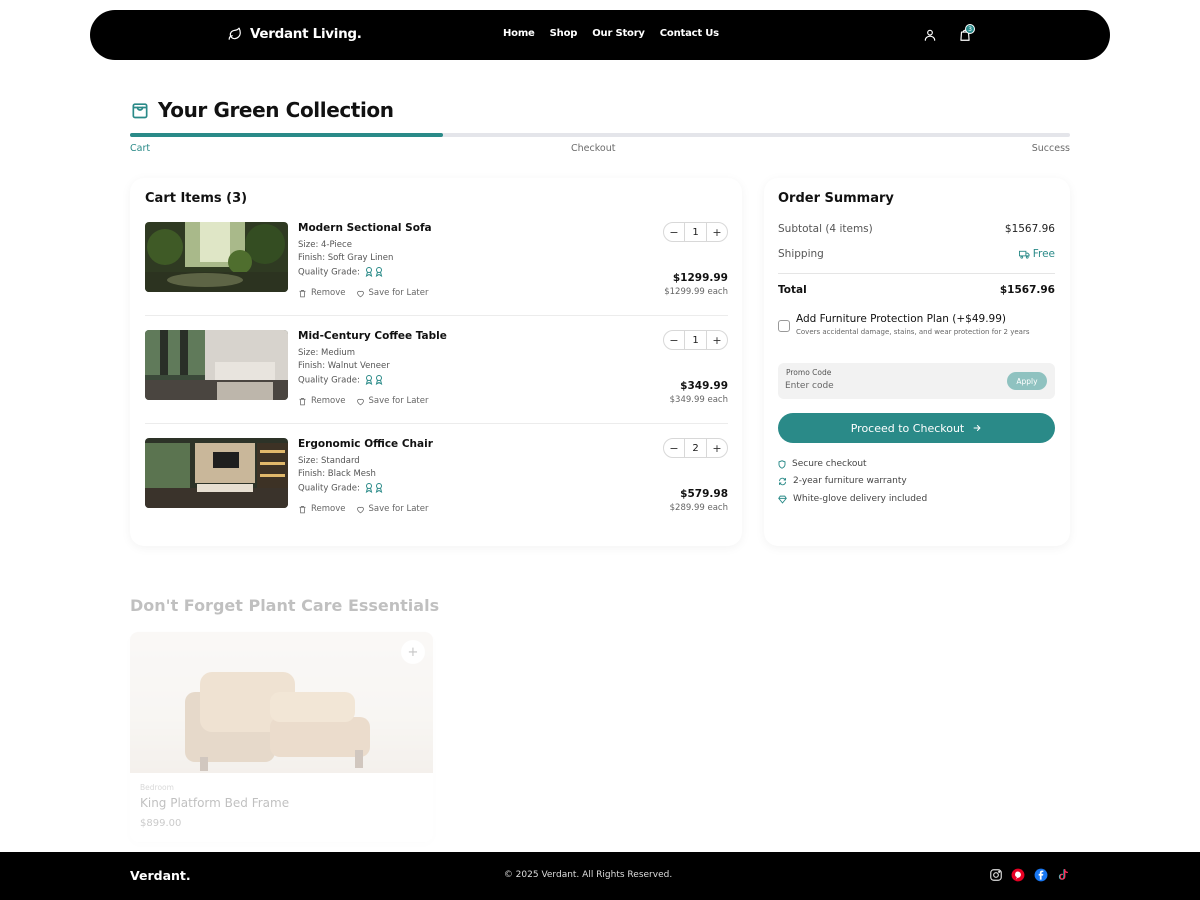 This screenshot has width=1200, height=900. Describe the element at coordinates (782, 481) in the screenshot. I see `refresh-icon` at that location.